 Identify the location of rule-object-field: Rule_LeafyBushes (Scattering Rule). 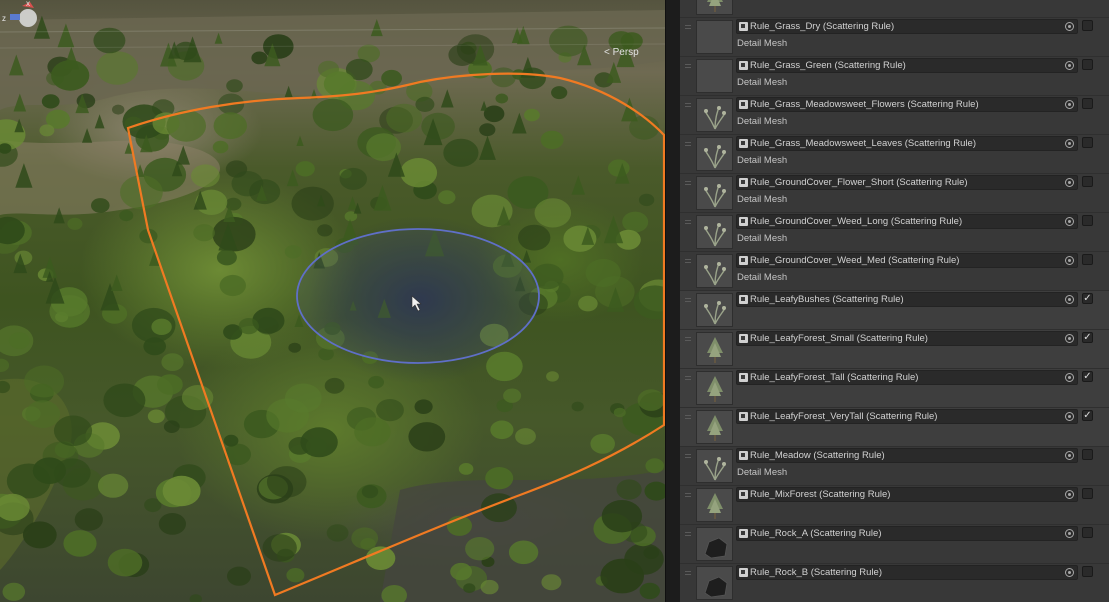
(907, 299).